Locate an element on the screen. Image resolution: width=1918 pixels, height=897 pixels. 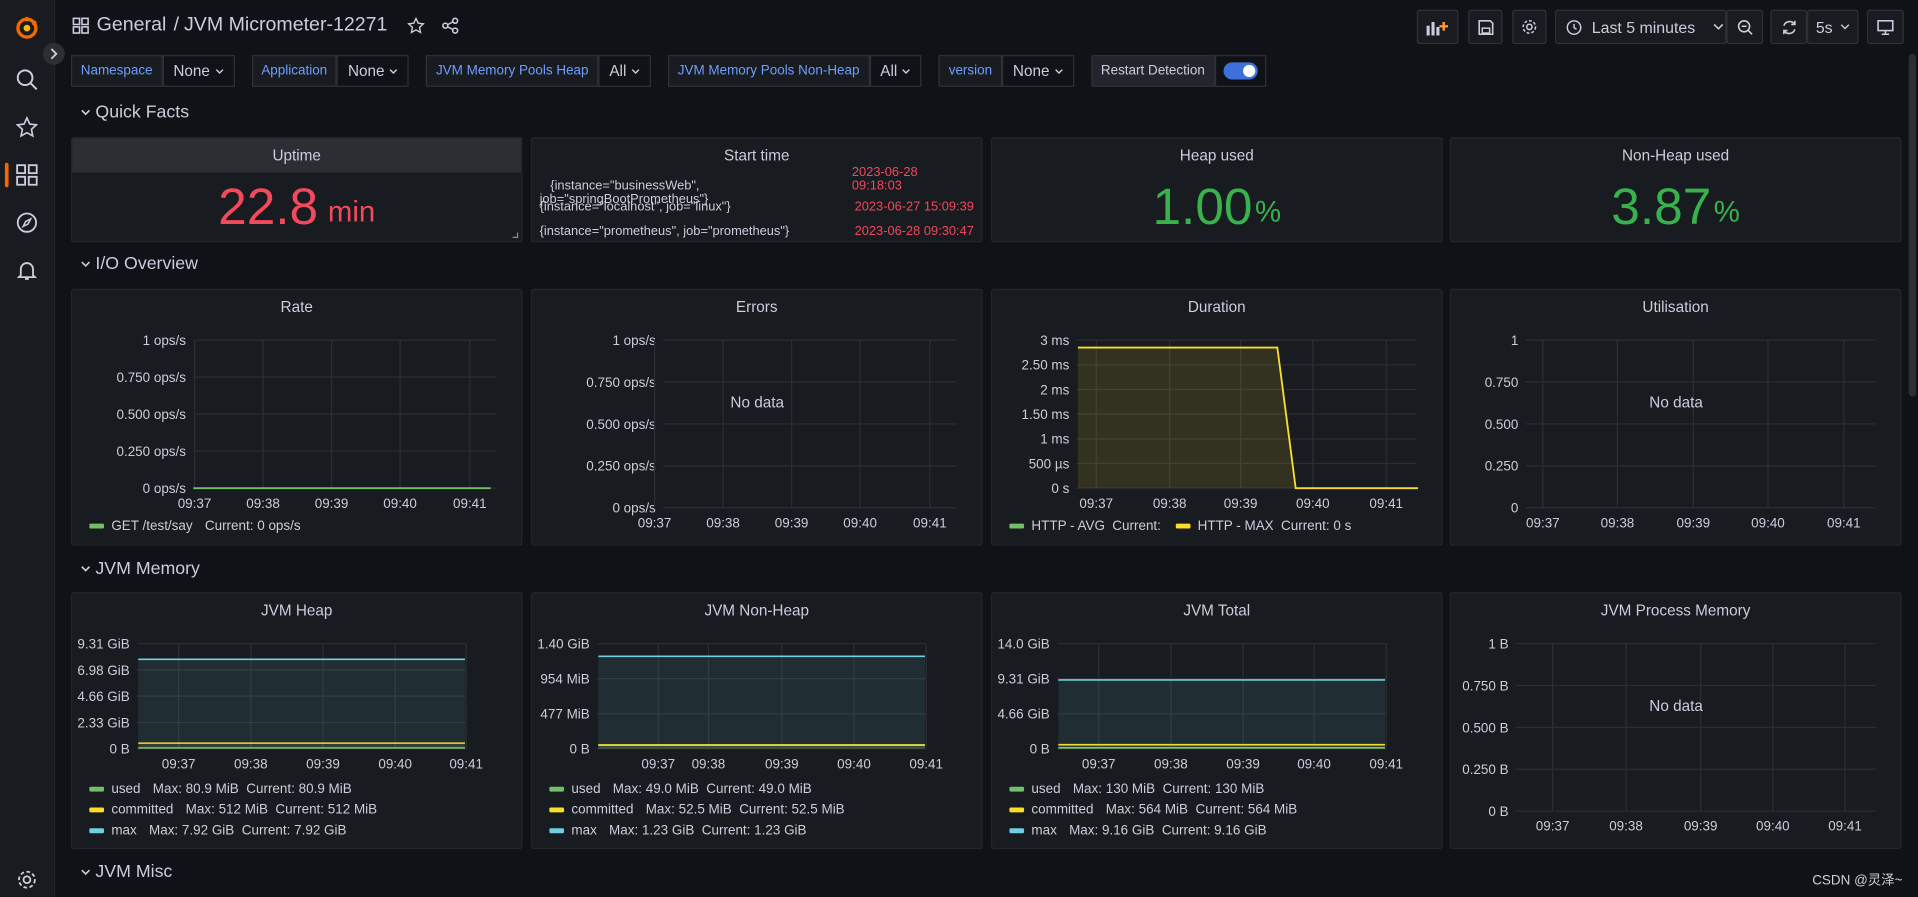
row-jvm-misc: JVM Misc is located at coordinates (126, 872).